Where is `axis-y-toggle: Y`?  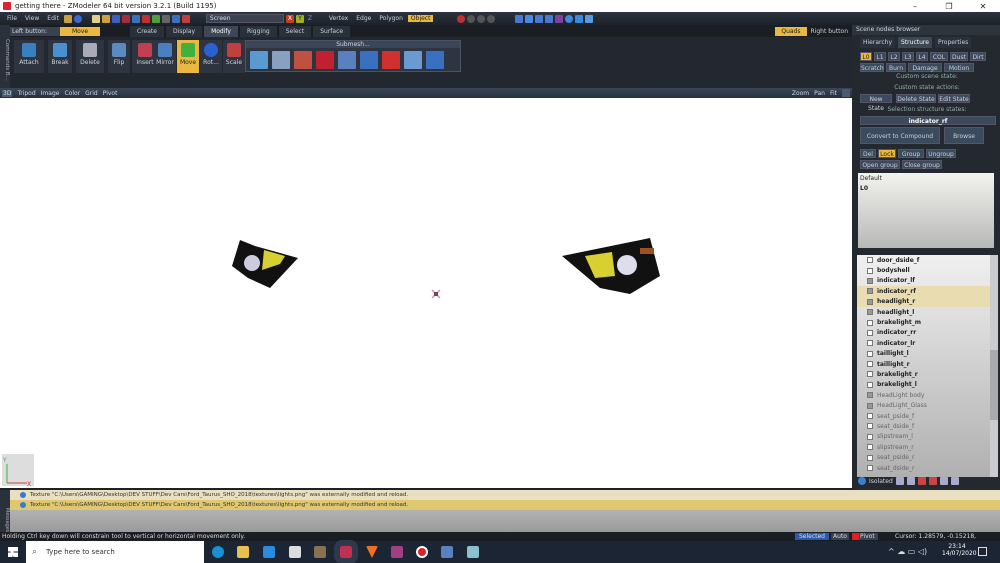
axis-y-toggle: Y is located at coordinates (299, 18).